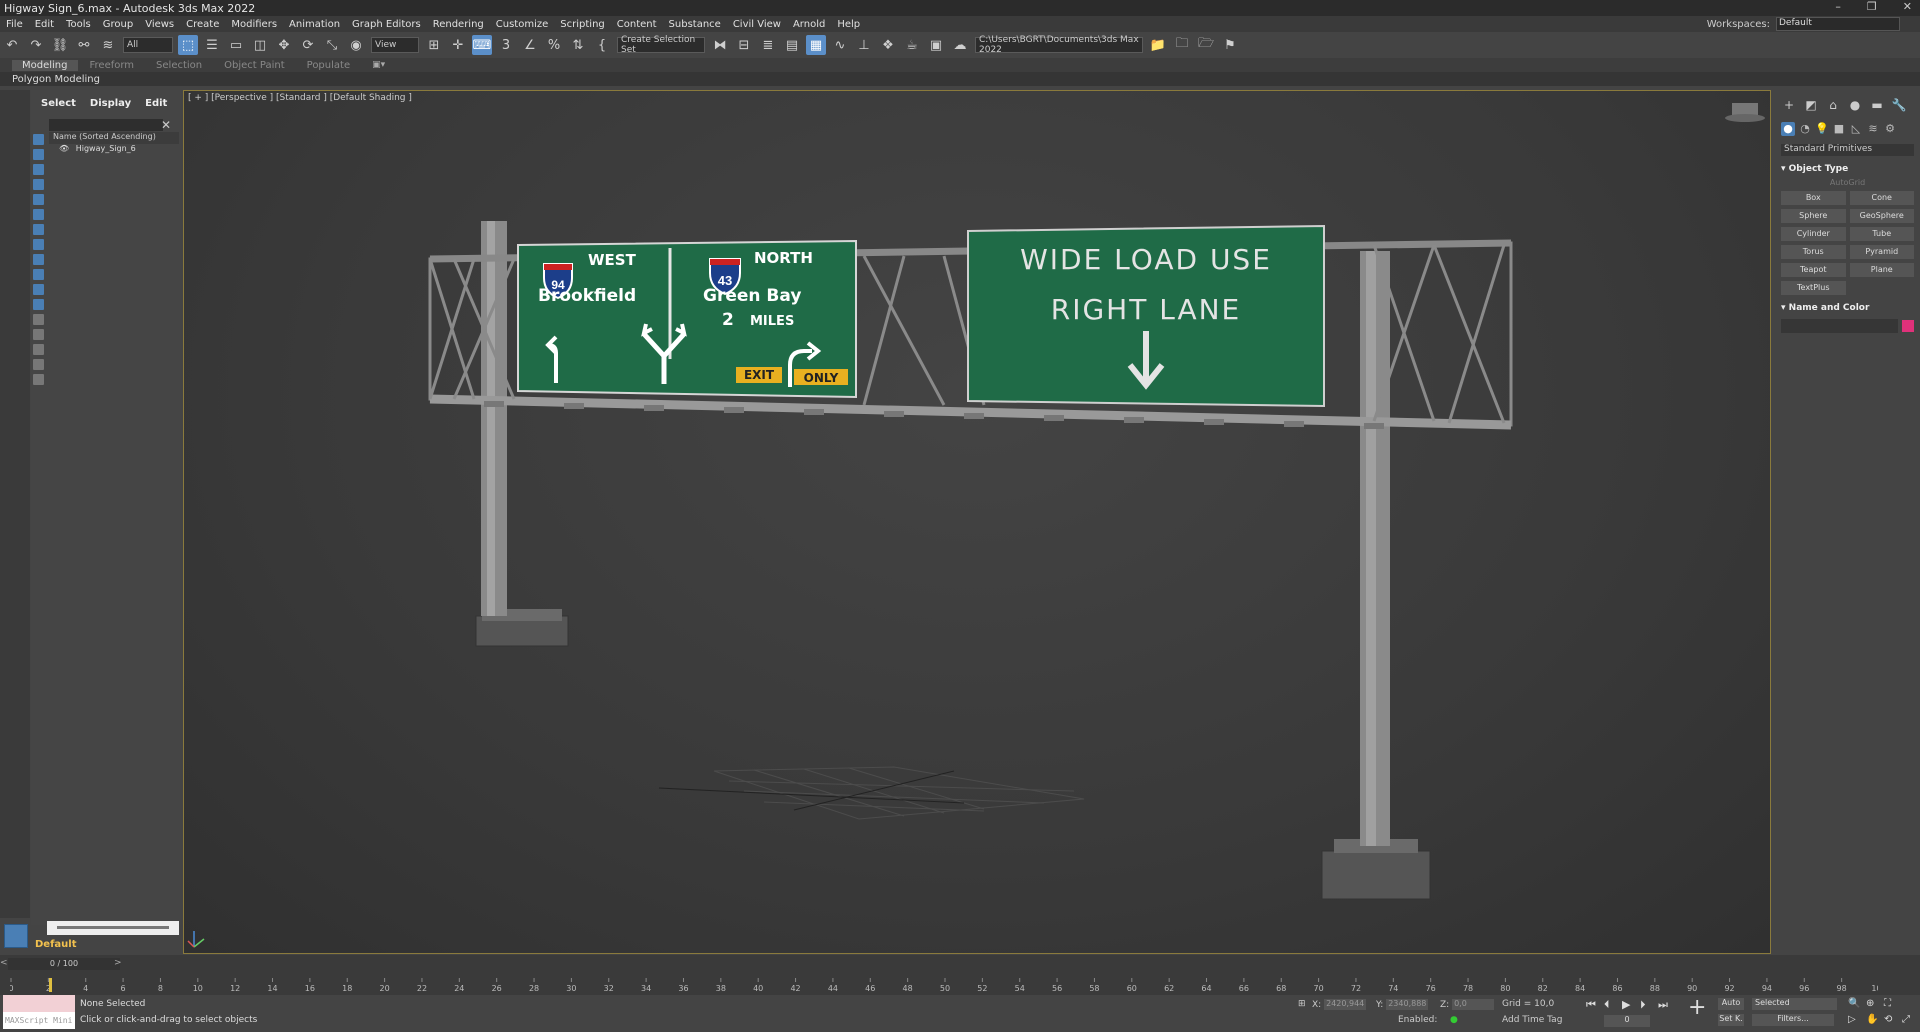 The height and width of the screenshot is (1032, 1920). I want to click on ribbon-polygon-modeling: Polygon Modeling, so click(960, 79).